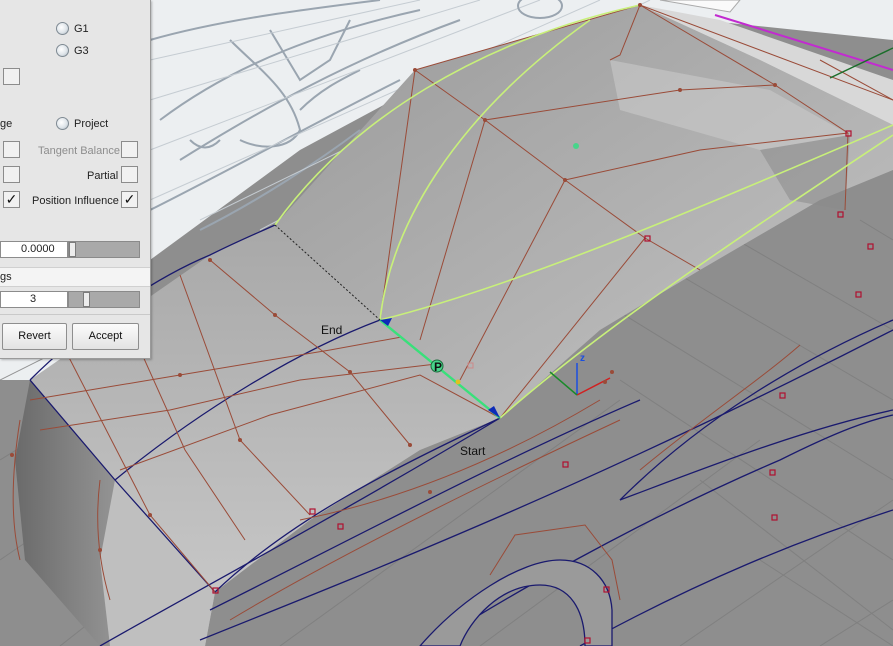  What do you see at coordinates (438, 367) in the screenshot?
I see `point-label: P` at bounding box center [438, 367].